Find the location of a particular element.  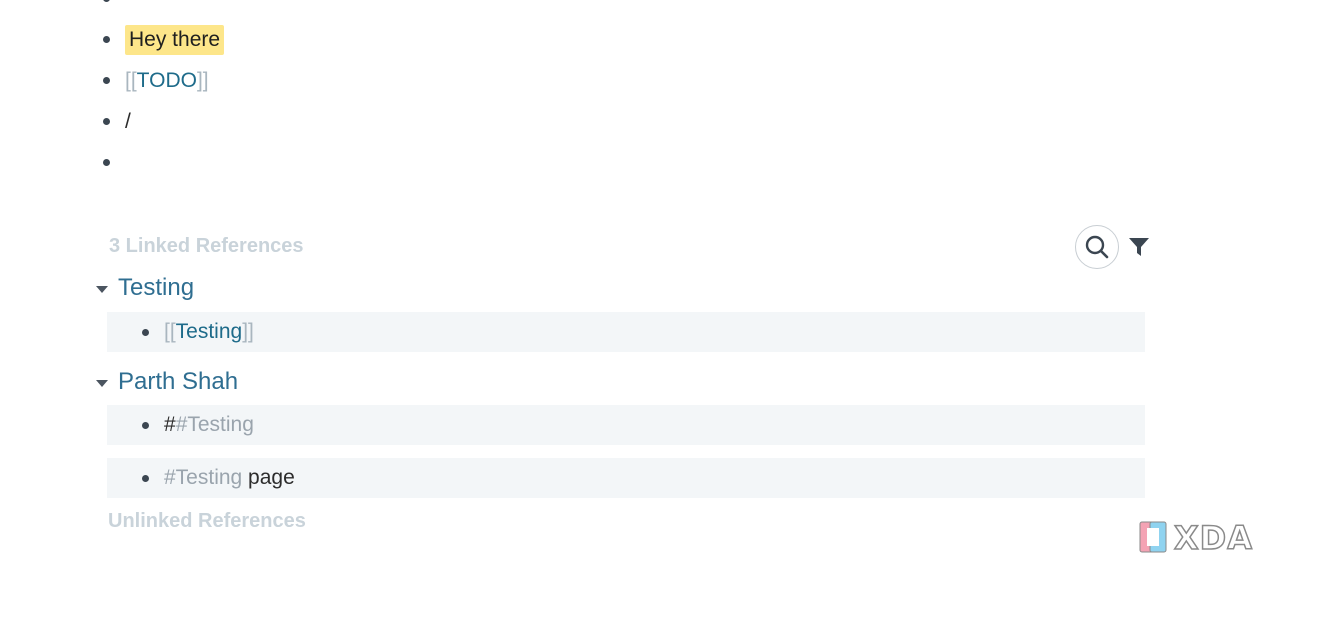

page-link-testing: Testing is located at coordinates (209, 332).